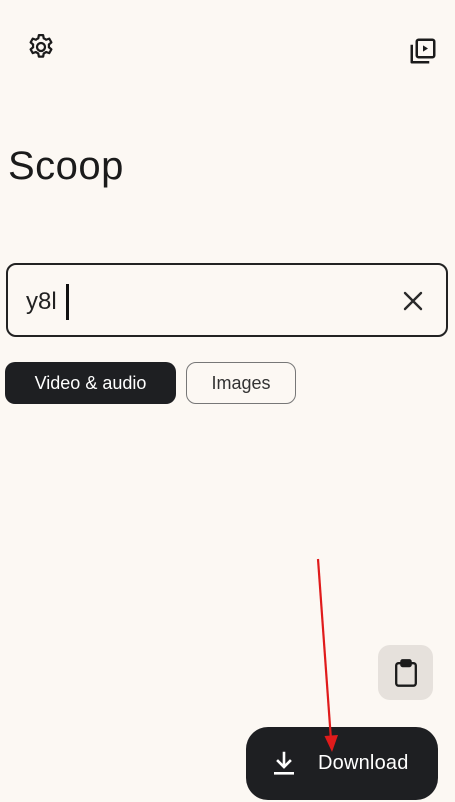 The image size is (455, 802). I want to click on download-icon, so click(284, 763).